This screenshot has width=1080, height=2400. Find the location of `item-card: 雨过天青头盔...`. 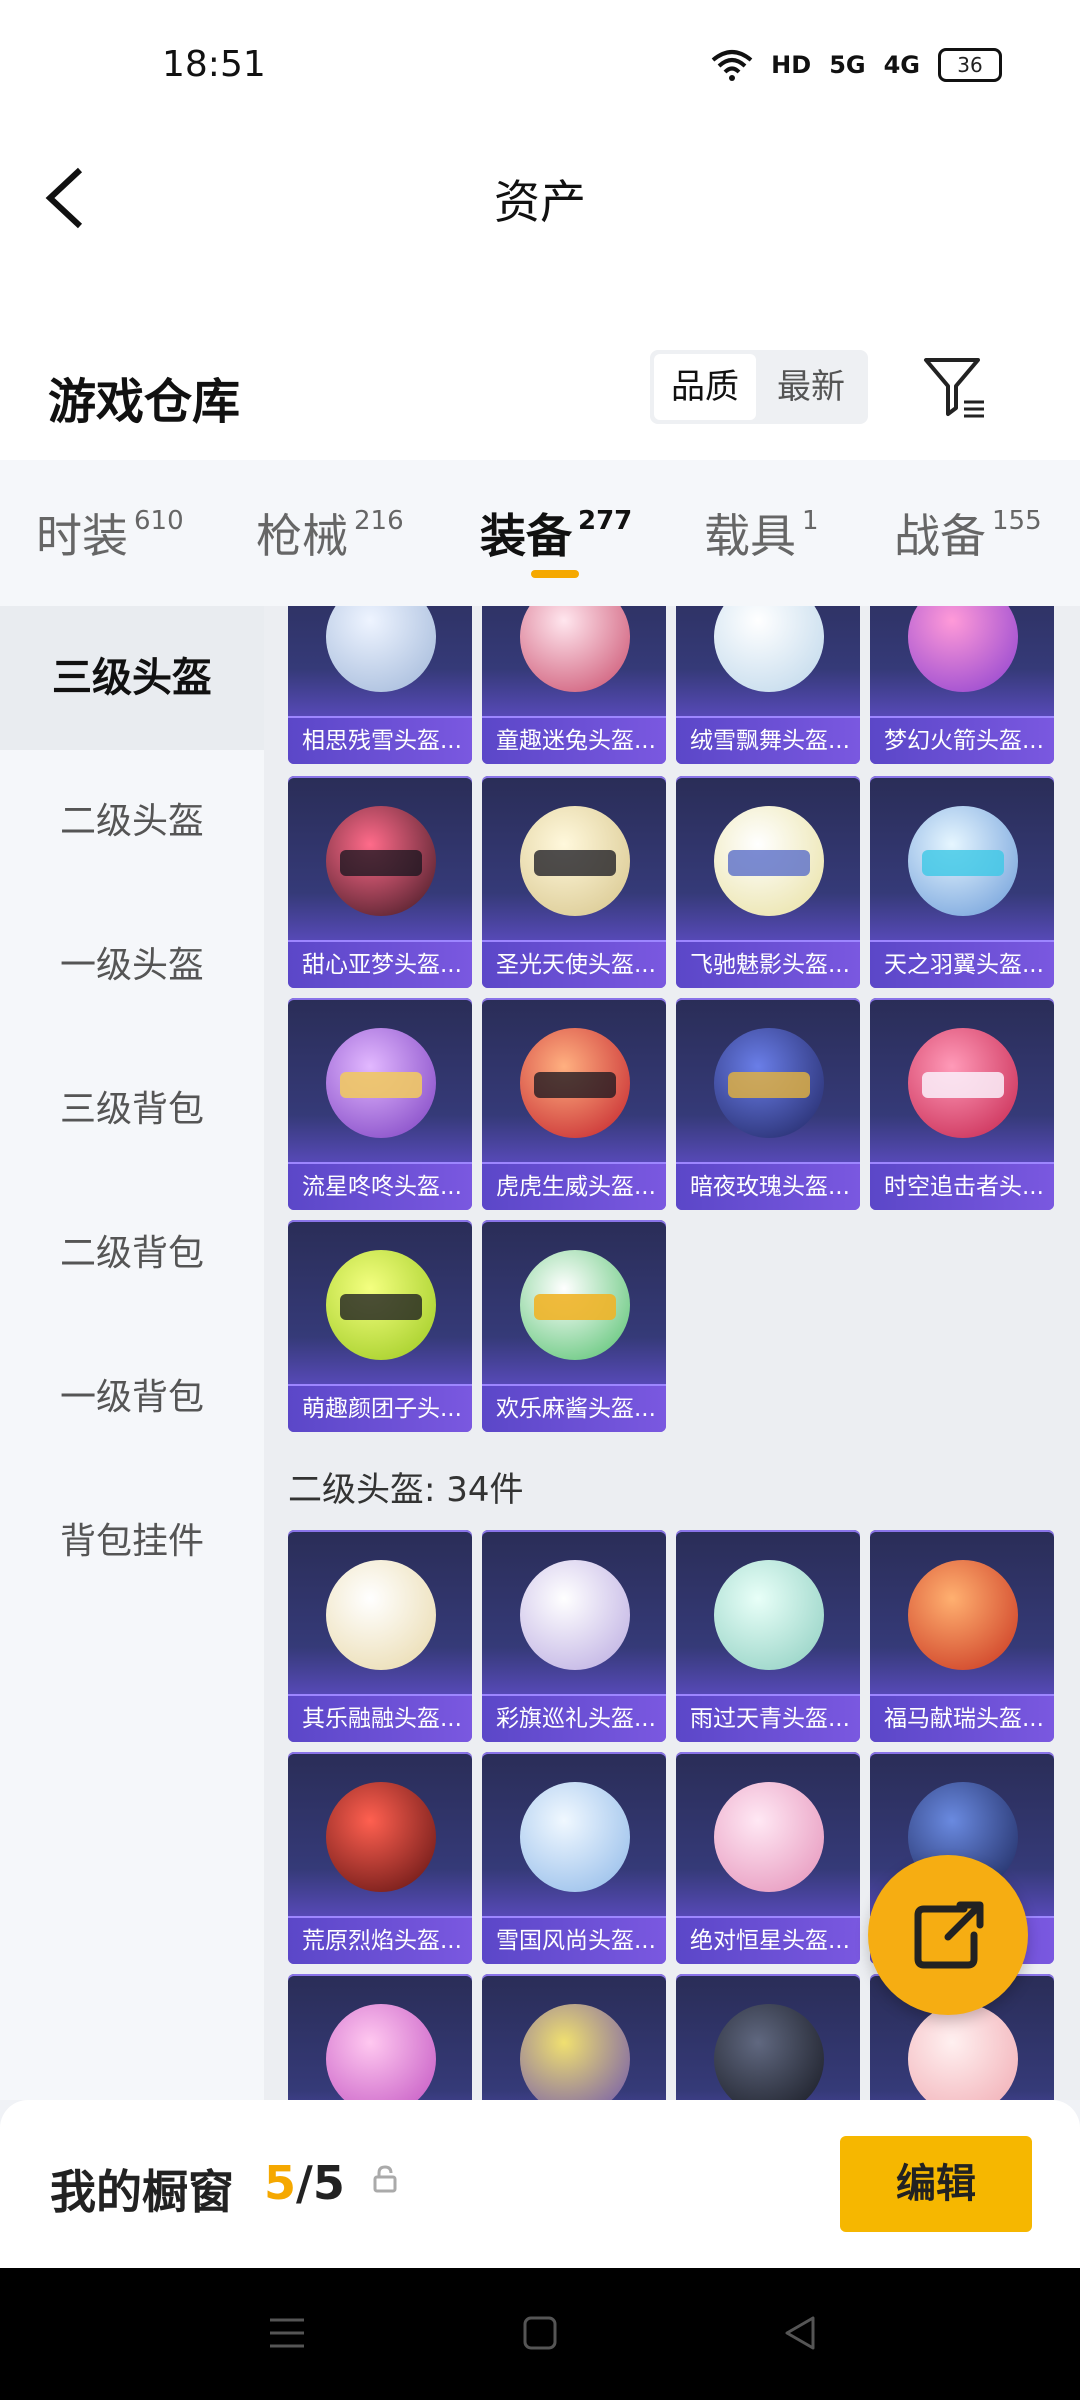

item-card: 雨过天青头盔... is located at coordinates (768, 1636).